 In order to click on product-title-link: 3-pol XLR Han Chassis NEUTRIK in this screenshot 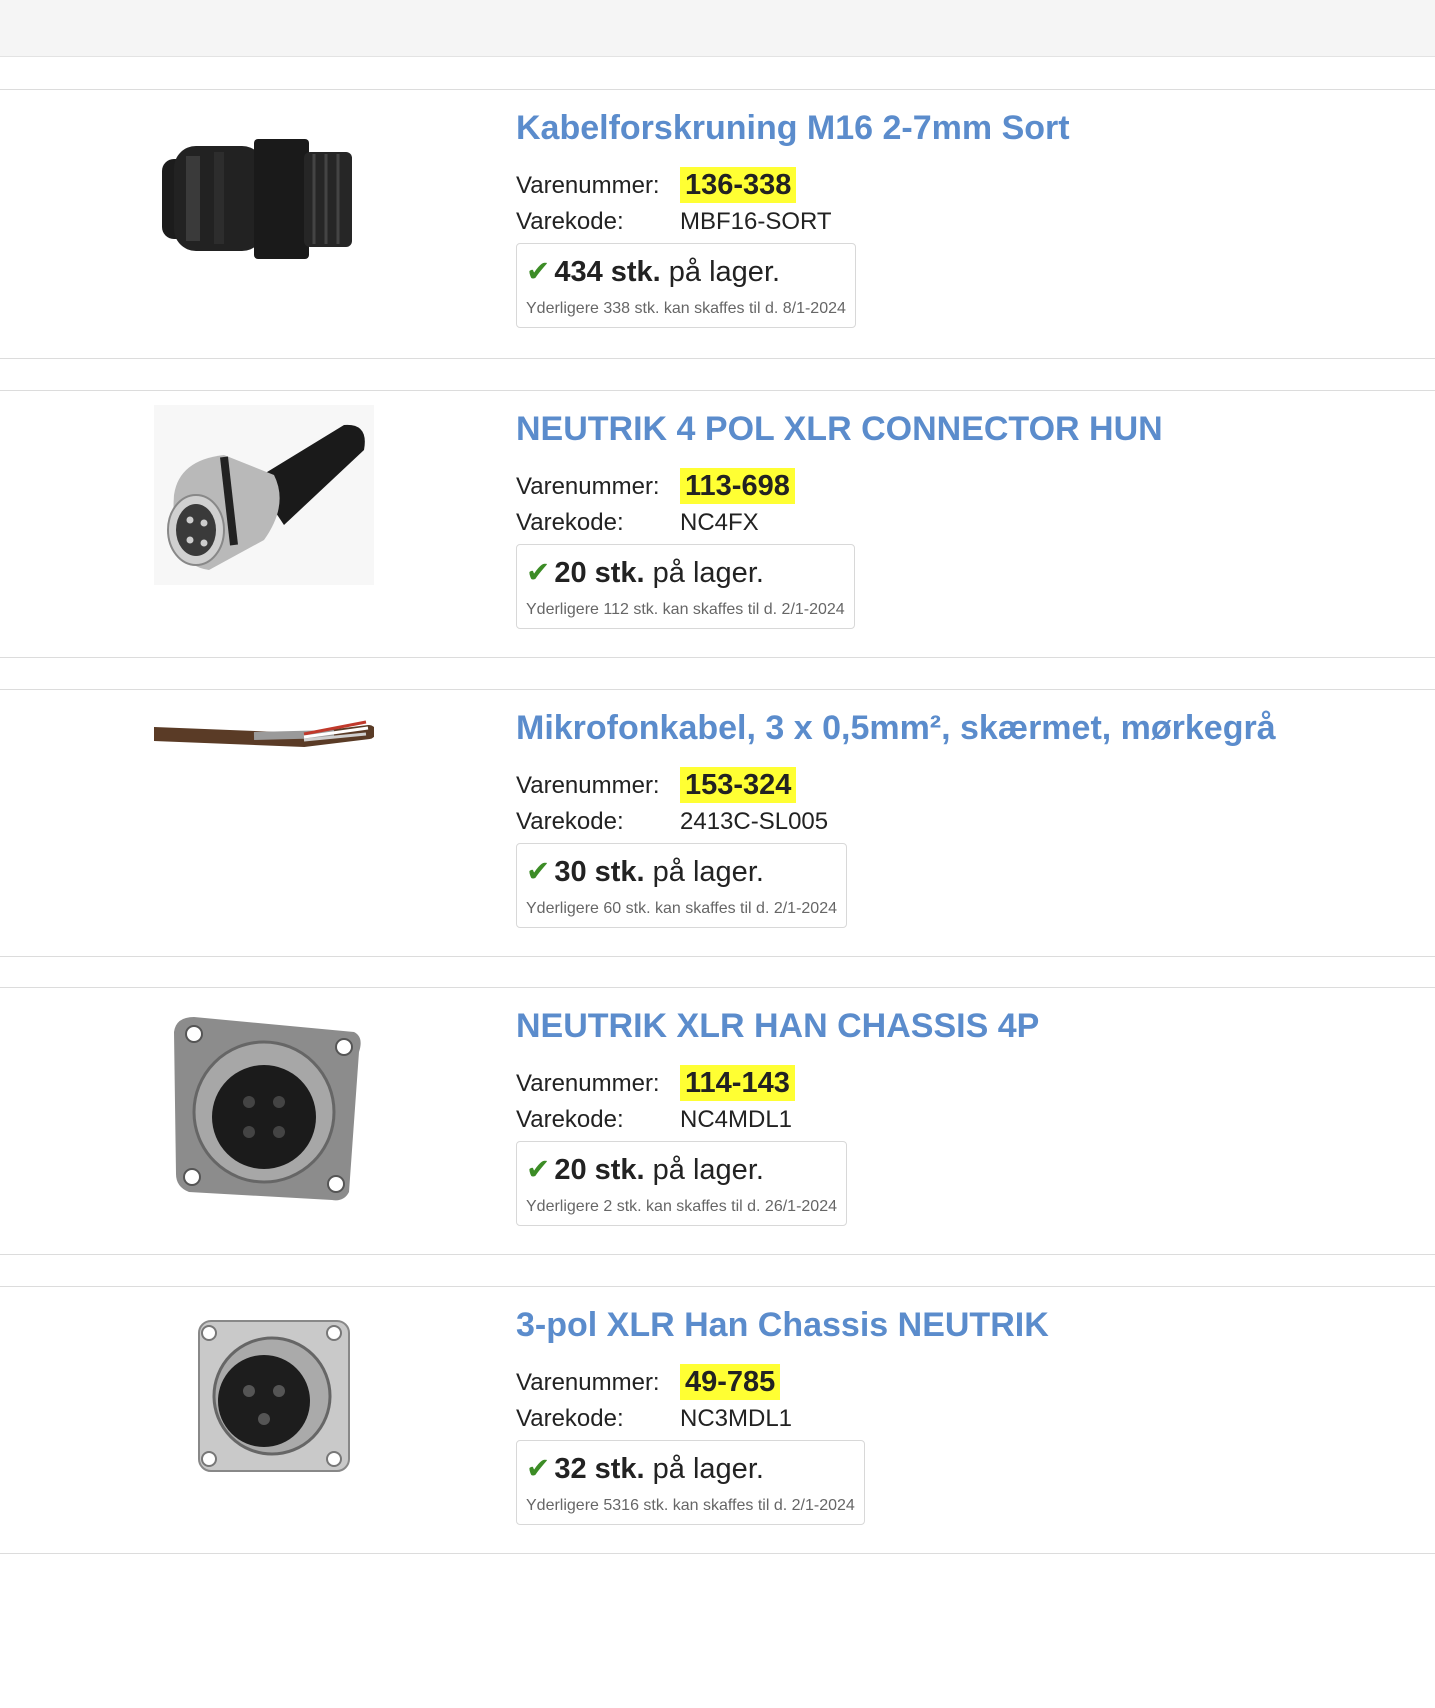, I will do `click(782, 1325)`.